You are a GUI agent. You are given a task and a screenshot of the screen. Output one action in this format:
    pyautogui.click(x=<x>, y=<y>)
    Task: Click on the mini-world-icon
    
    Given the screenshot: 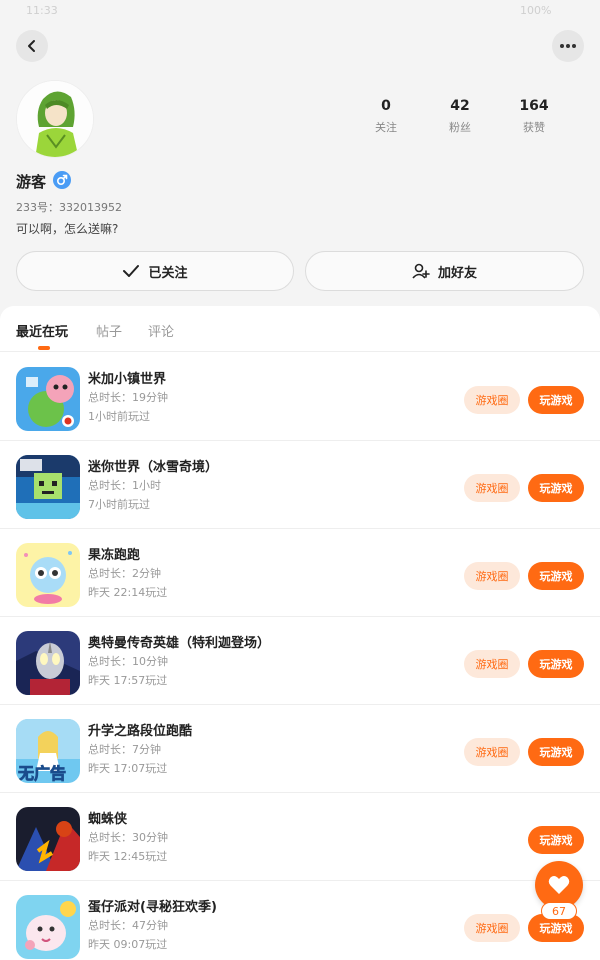 What is the action you would take?
    pyautogui.click(x=48, y=487)
    